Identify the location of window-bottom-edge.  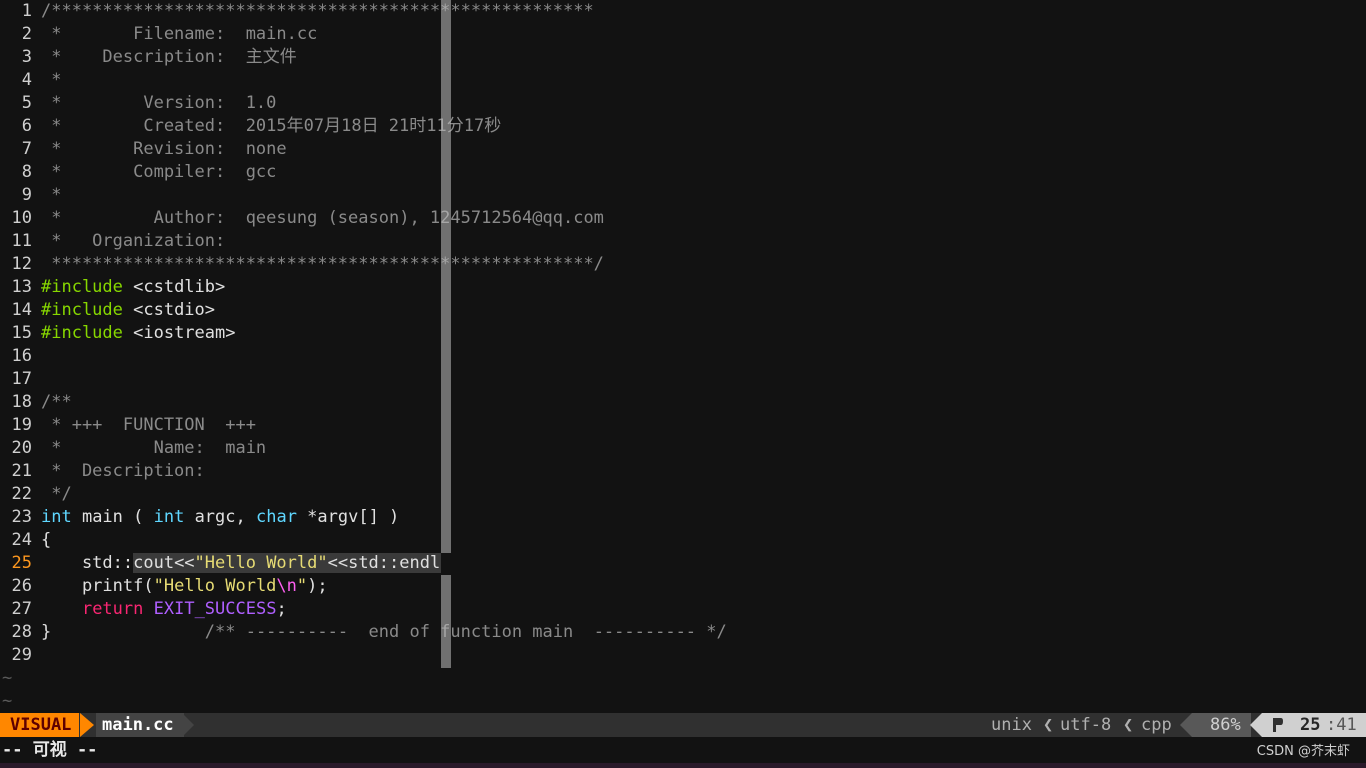
(683, 765).